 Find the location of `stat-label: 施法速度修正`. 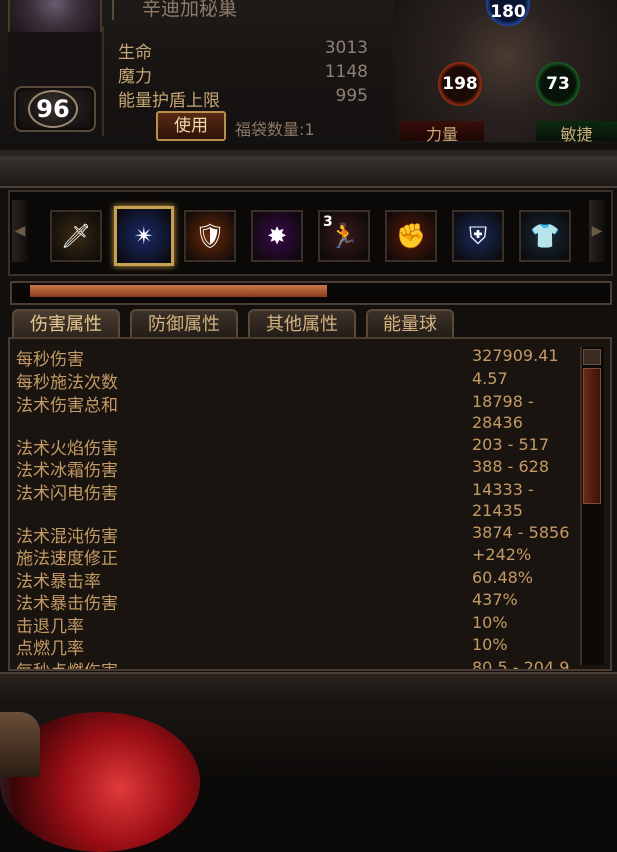

stat-label: 施法速度修正 is located at coordinates (67, 559).